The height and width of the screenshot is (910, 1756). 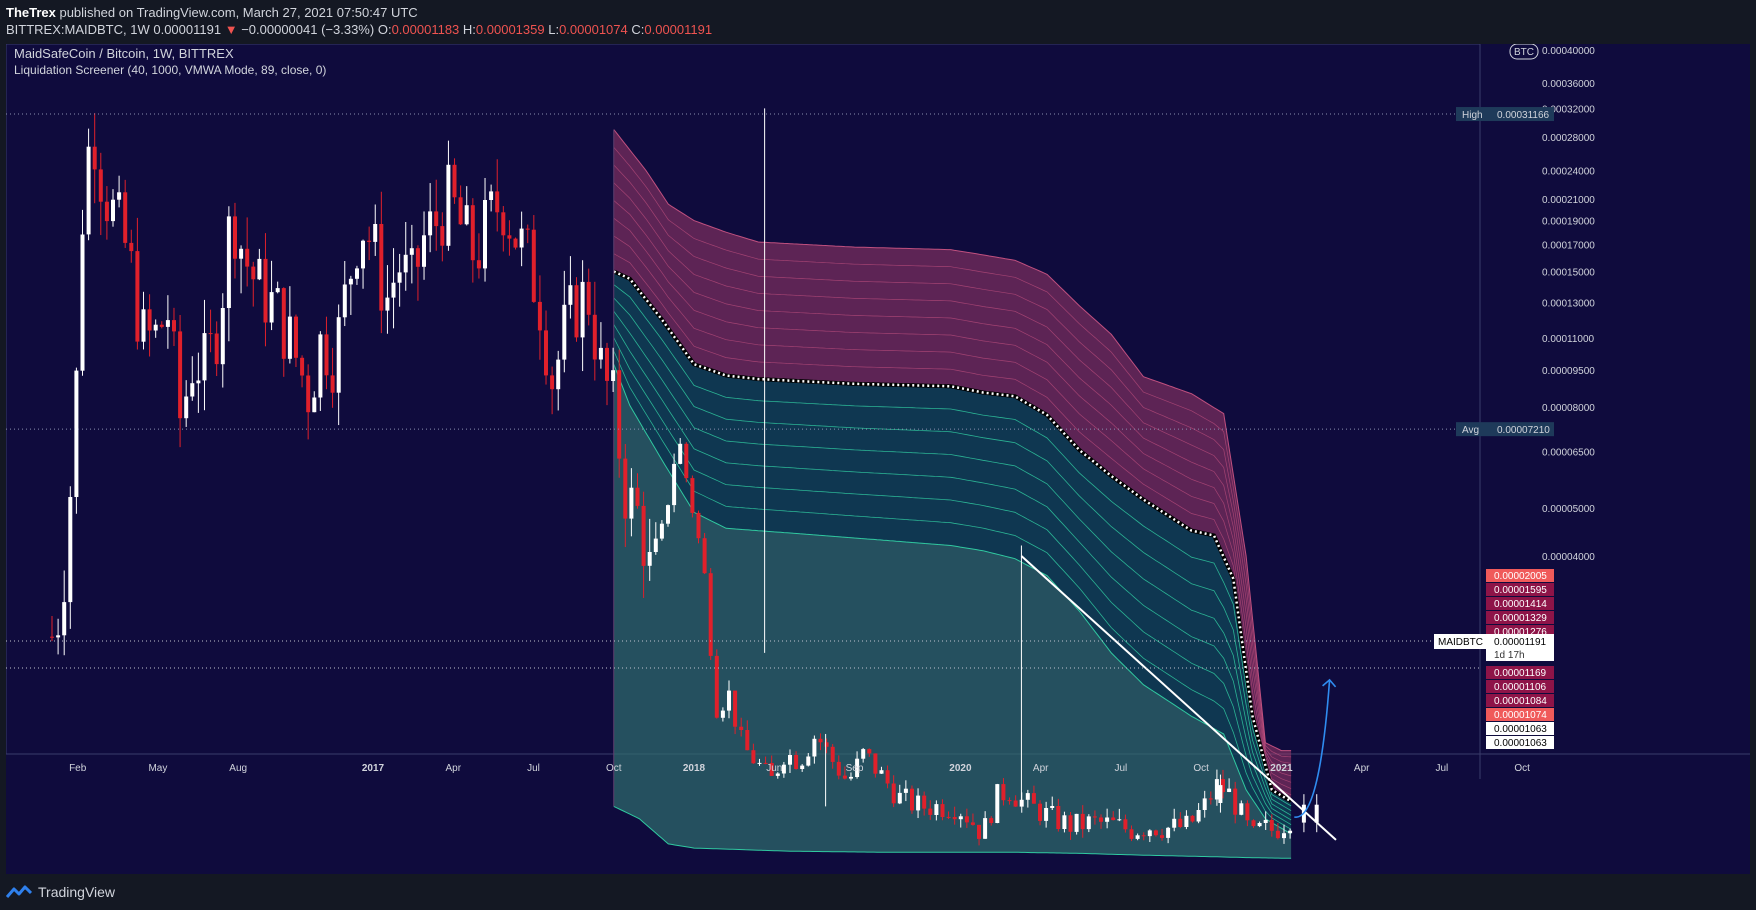 What do you see at coordinates (1520, 642) in the screenshot?
I see `last-price-value: 0.00001191` at bounding box center [1520, 642].